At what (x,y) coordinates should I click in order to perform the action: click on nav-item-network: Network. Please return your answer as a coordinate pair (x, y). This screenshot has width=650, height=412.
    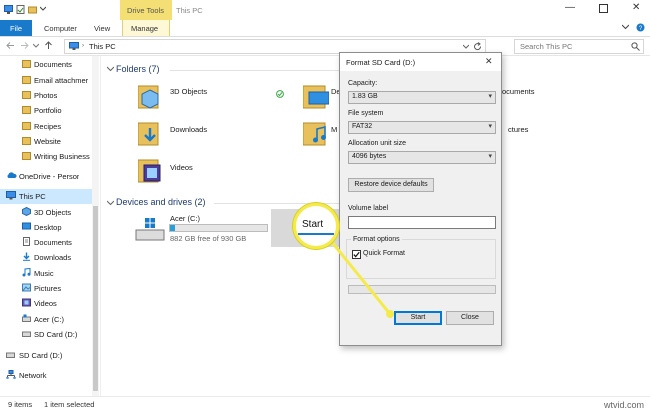
    Looking at the image, I should click on (46, 375).